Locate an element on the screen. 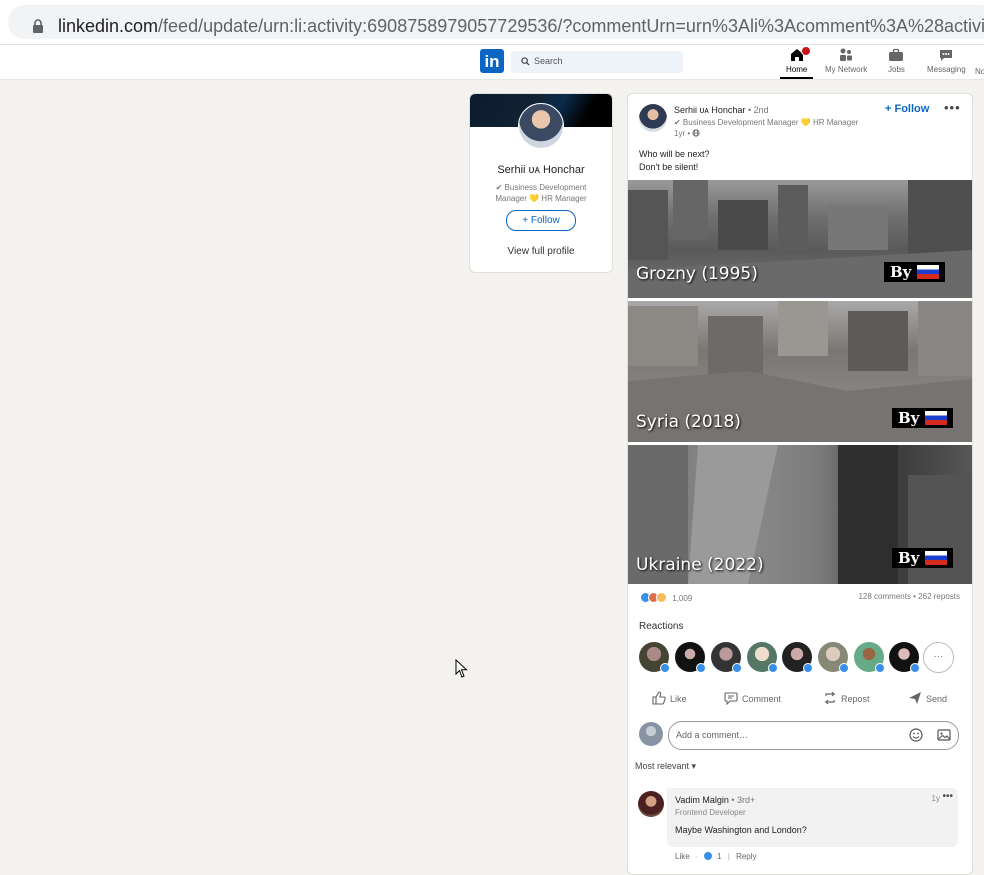 The image size is (984, 875). reactions-title: Reactions is located at coordinates (661, 626).